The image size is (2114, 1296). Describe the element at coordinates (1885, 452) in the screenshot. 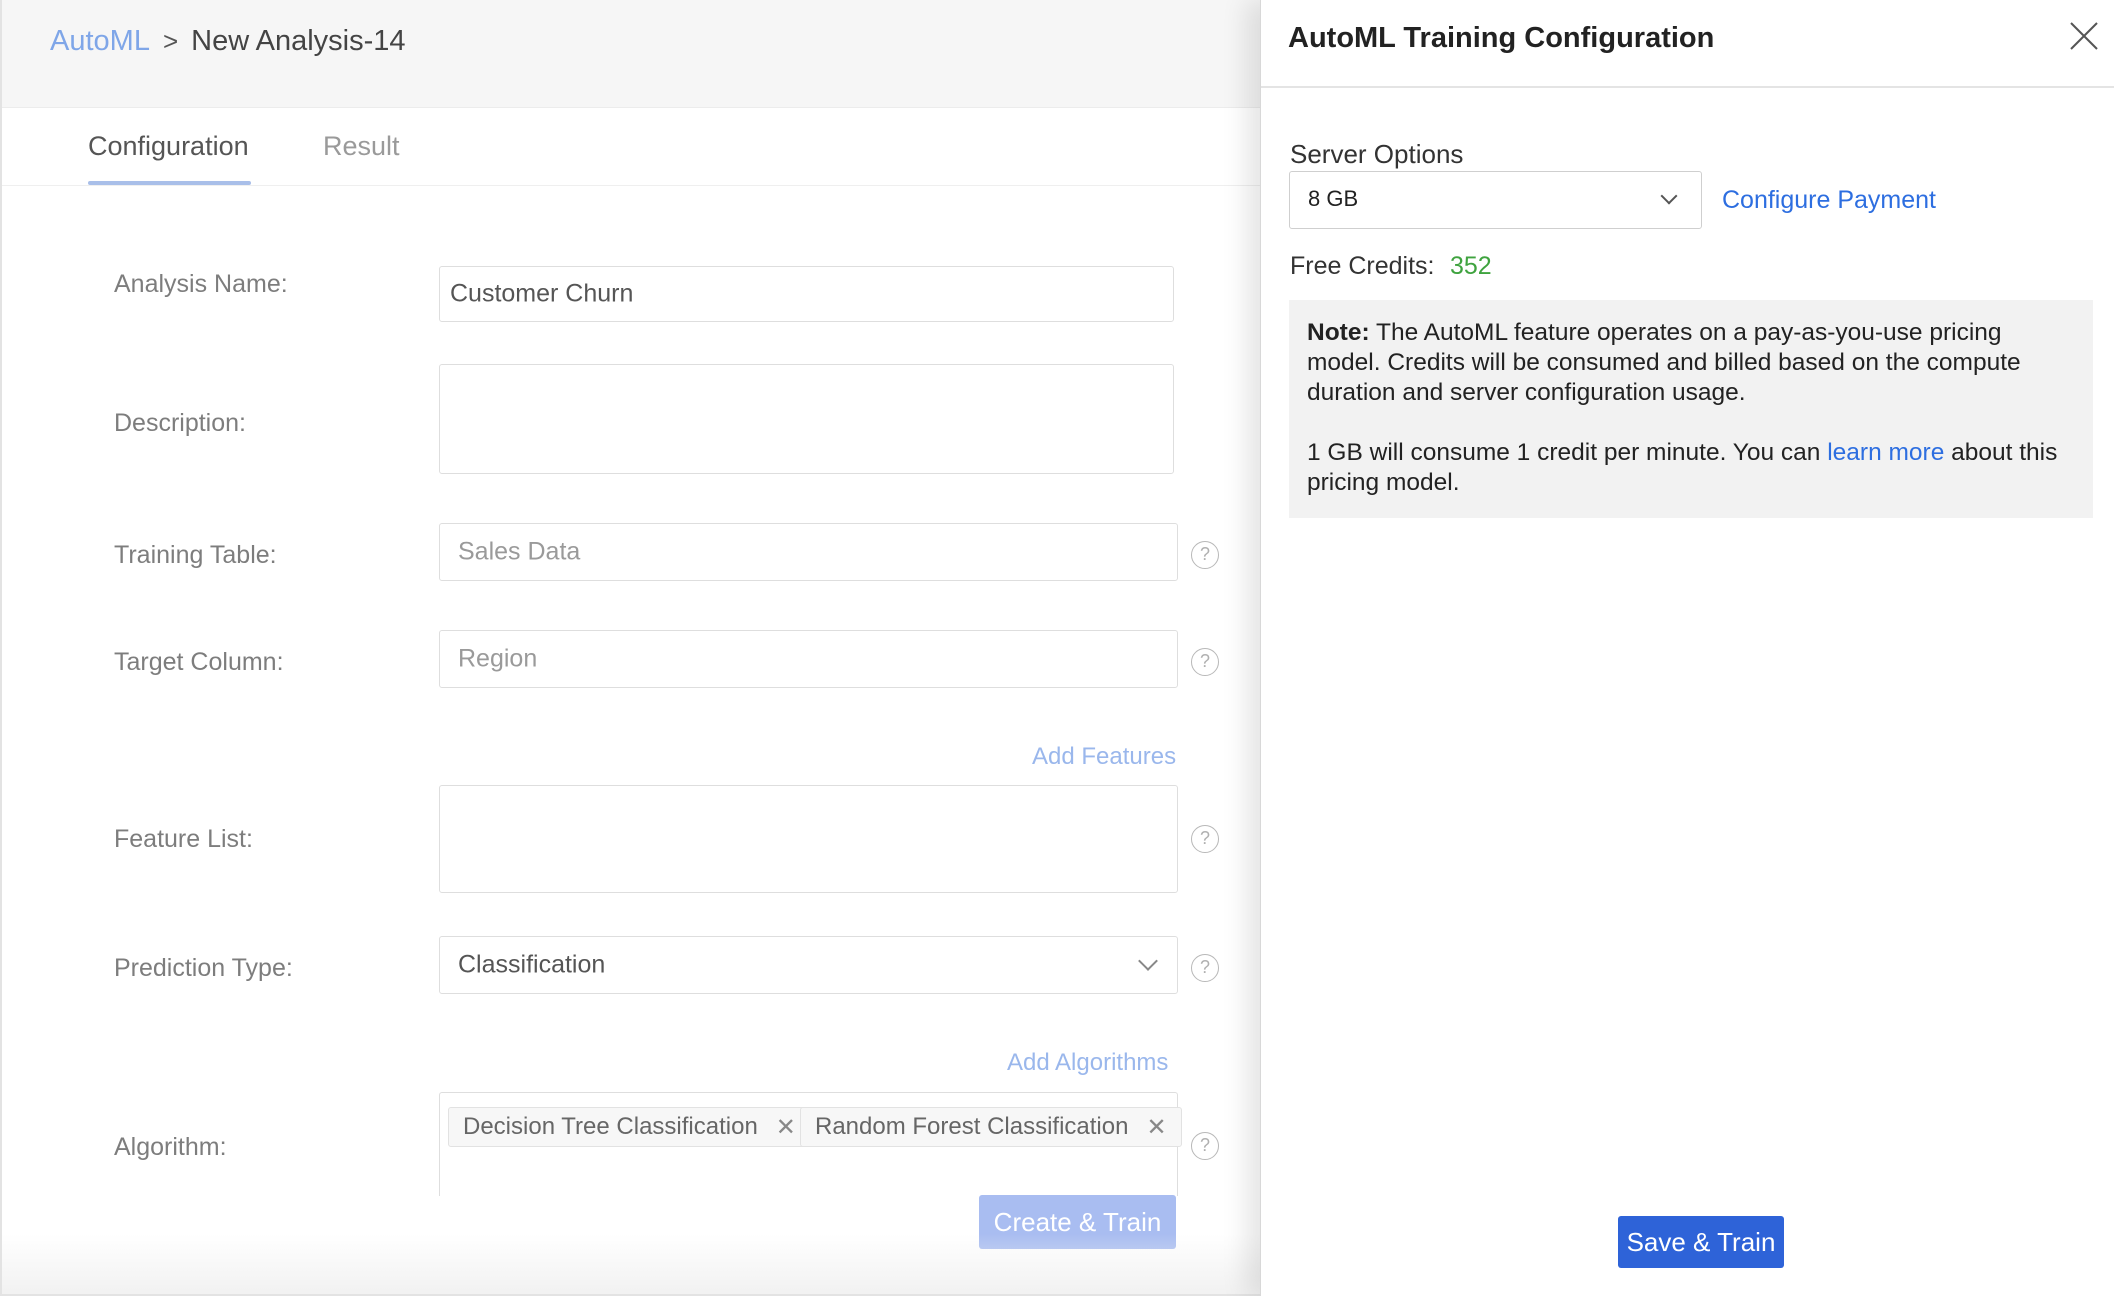

I see `learn-more-link: learn more` at that location.